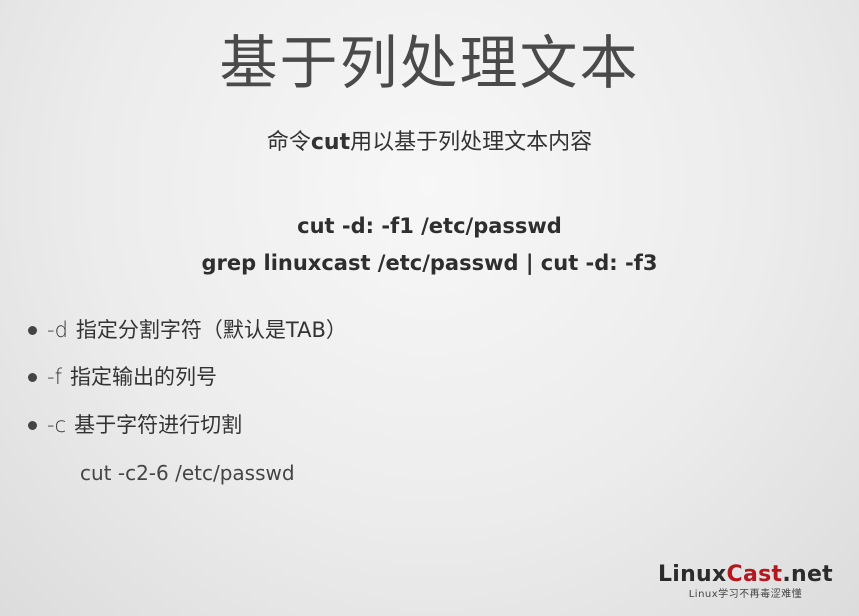 The width and height of the screenshot is (859, 616). Describe the element at coordinates (429, 63) in the screenshot. I see `slide-title: 基于列处理文本` at that location.